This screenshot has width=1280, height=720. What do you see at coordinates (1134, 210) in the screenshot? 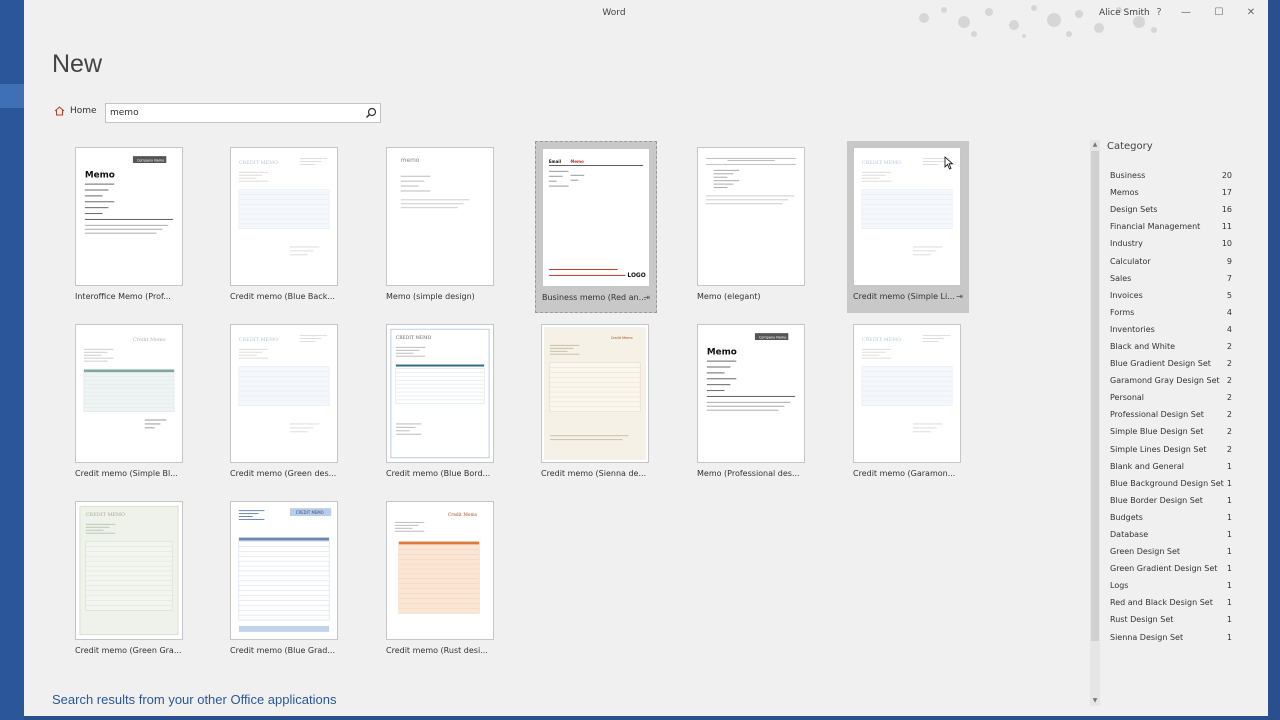
I see `category-name: Design Sets` at bounding box center [1134, 210].